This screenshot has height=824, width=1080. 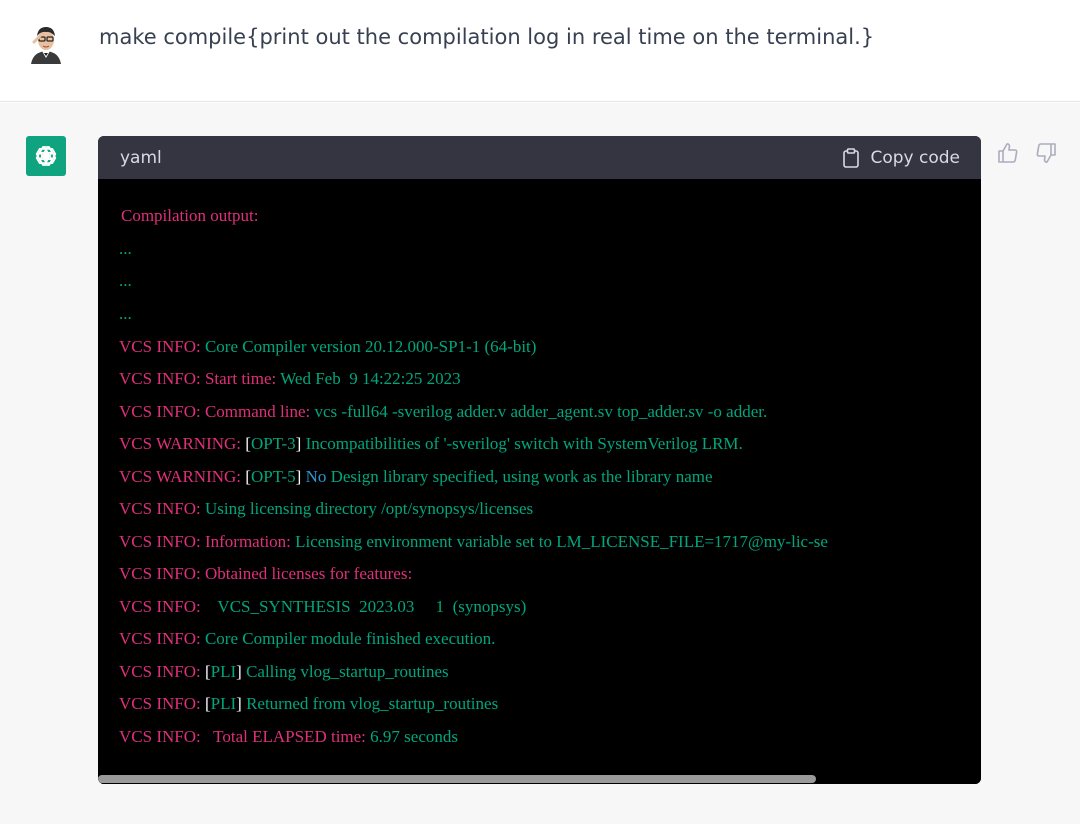 What do you see at coordinates (1046, 153) in the screenshot?
I see `thumbs-down-icon` at bounding box center [1046, 153].